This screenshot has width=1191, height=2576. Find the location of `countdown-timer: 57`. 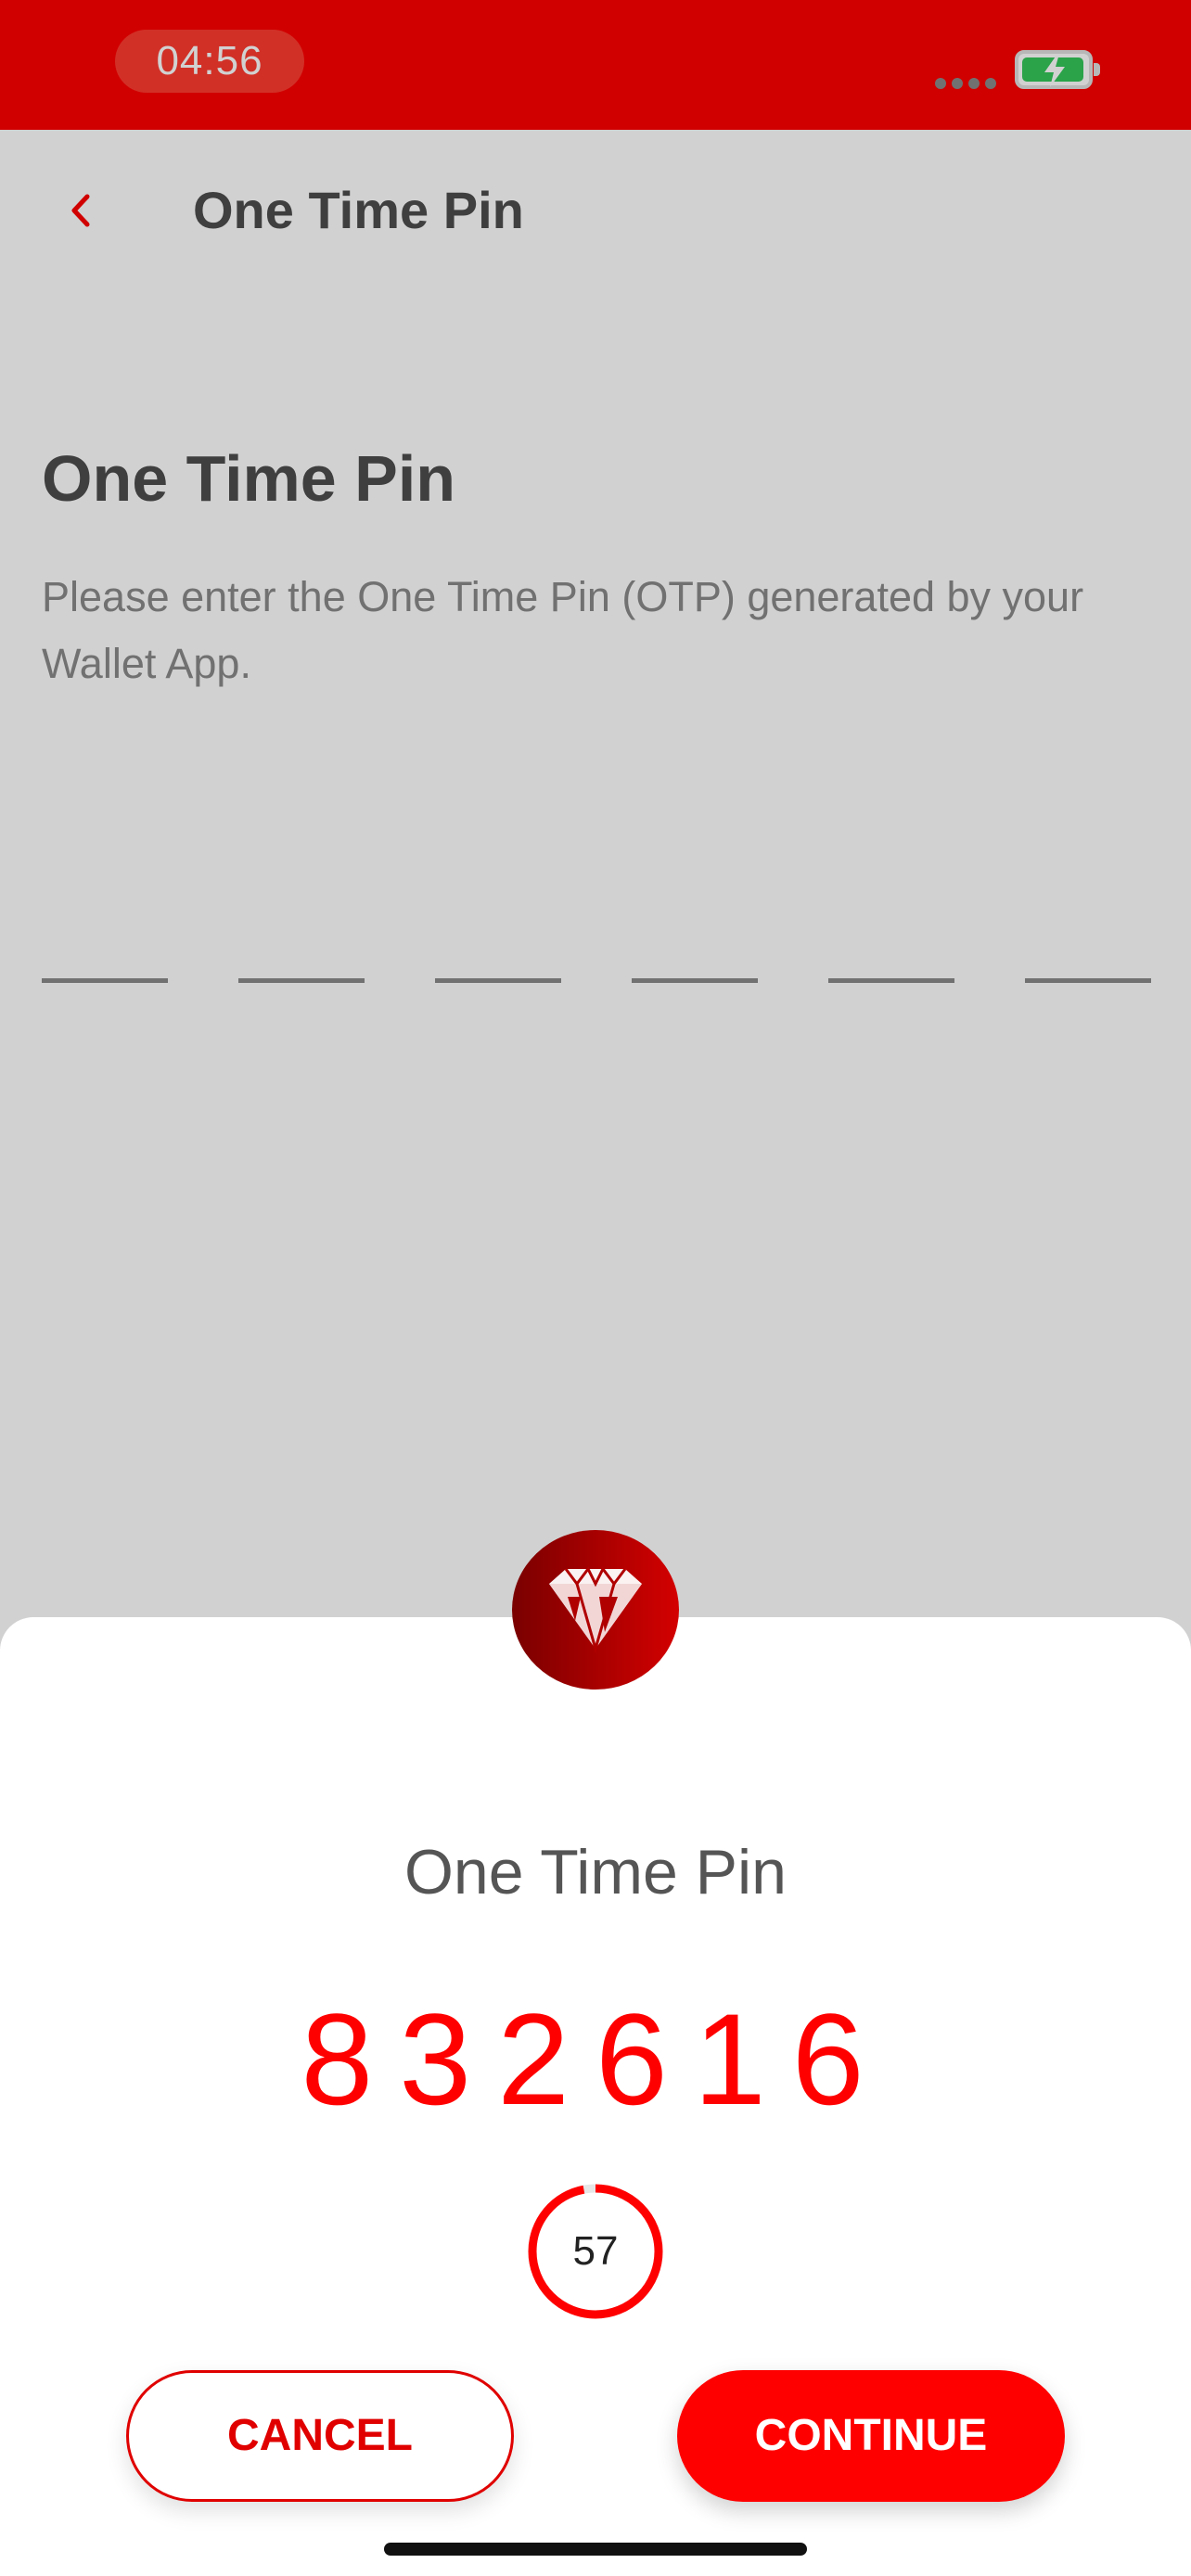

countdown-timer: 57 is located at coordinates (595, 2251).